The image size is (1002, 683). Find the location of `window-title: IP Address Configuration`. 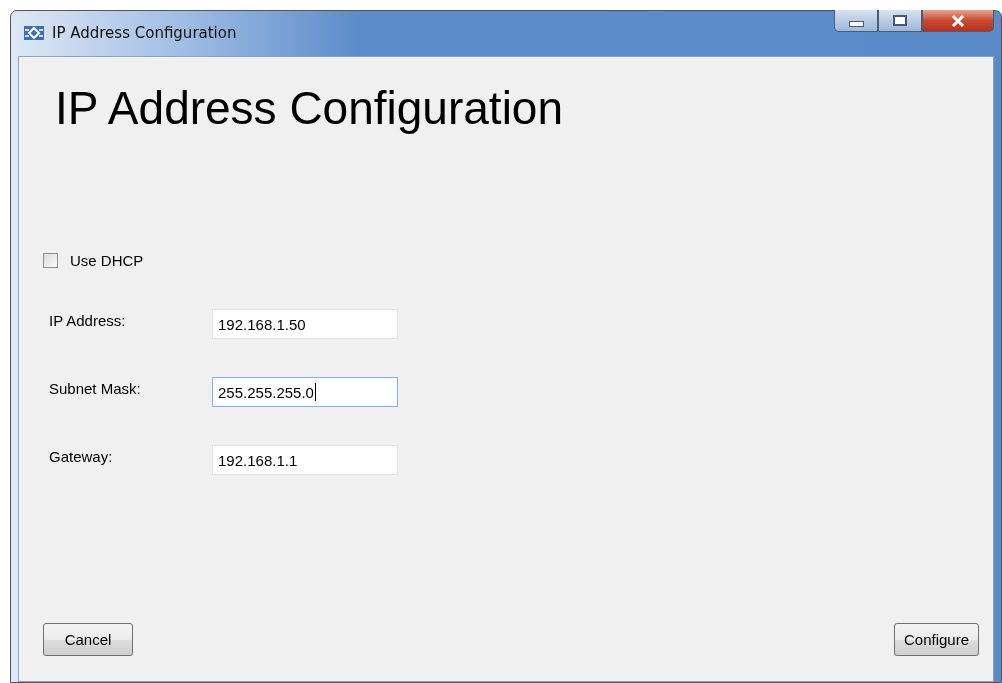

window-title: IP Address Configuration is located at coordinates (144, 33).